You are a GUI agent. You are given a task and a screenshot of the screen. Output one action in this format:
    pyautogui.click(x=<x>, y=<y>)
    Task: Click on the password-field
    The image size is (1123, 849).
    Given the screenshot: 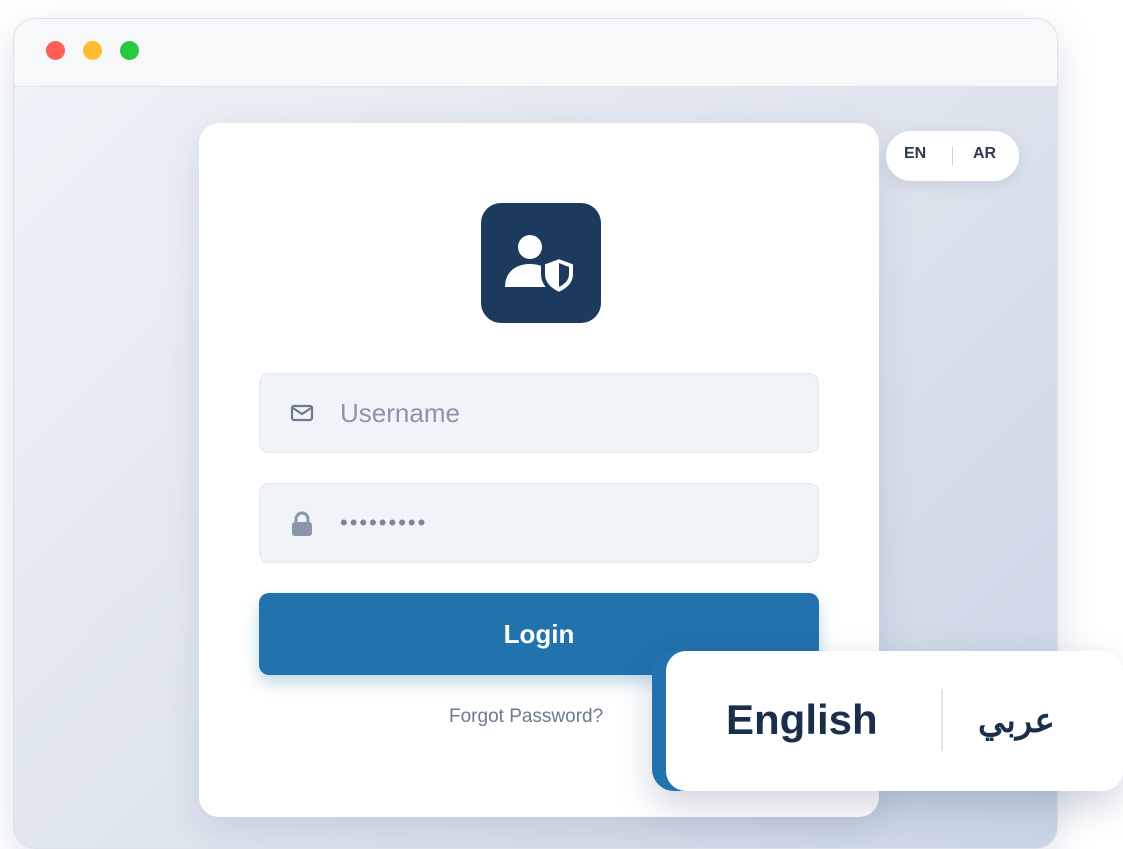 What is the action you would take?
    pyautogui.click(x=539, y=523)
    